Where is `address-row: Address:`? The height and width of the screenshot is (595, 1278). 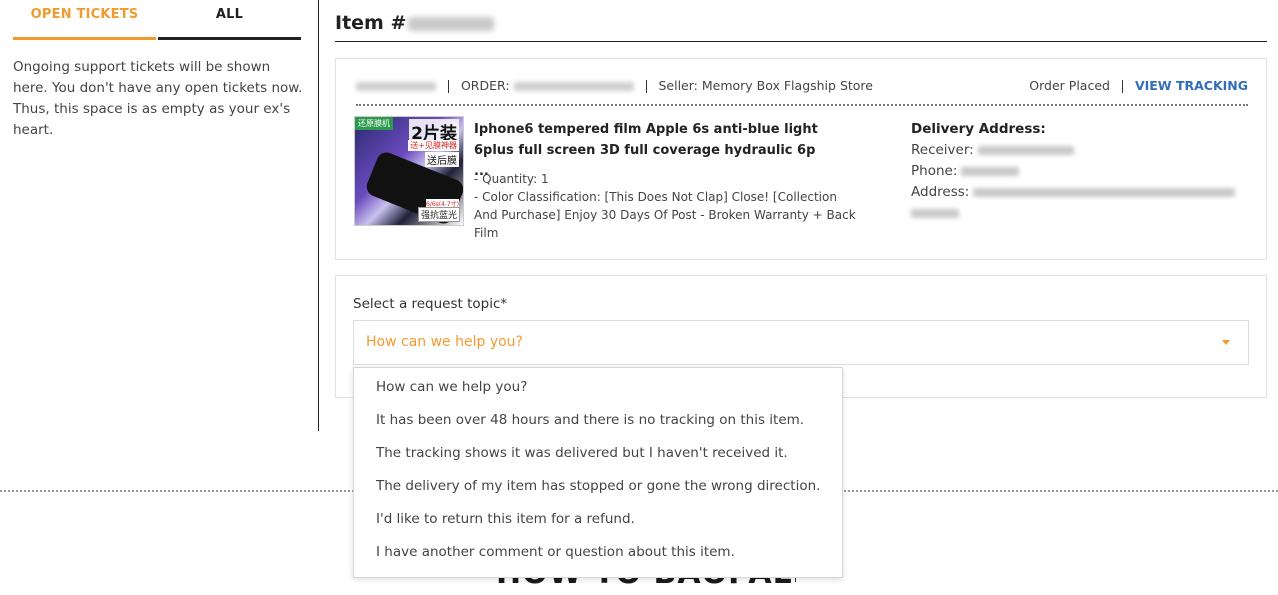 address-row: Address: is located at coordinates (1081, 203).